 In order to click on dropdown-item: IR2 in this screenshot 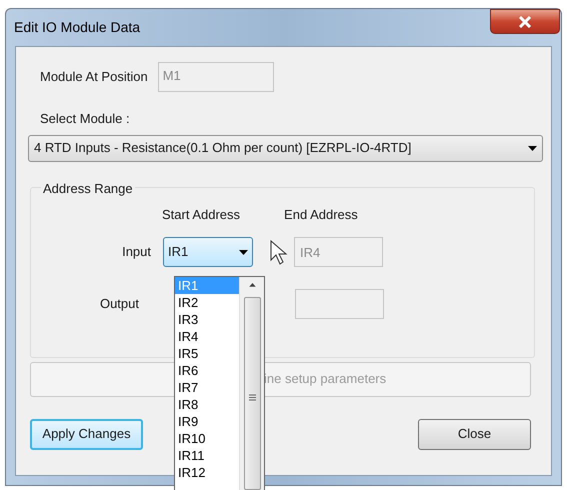, I will do `click(207, 302)`.